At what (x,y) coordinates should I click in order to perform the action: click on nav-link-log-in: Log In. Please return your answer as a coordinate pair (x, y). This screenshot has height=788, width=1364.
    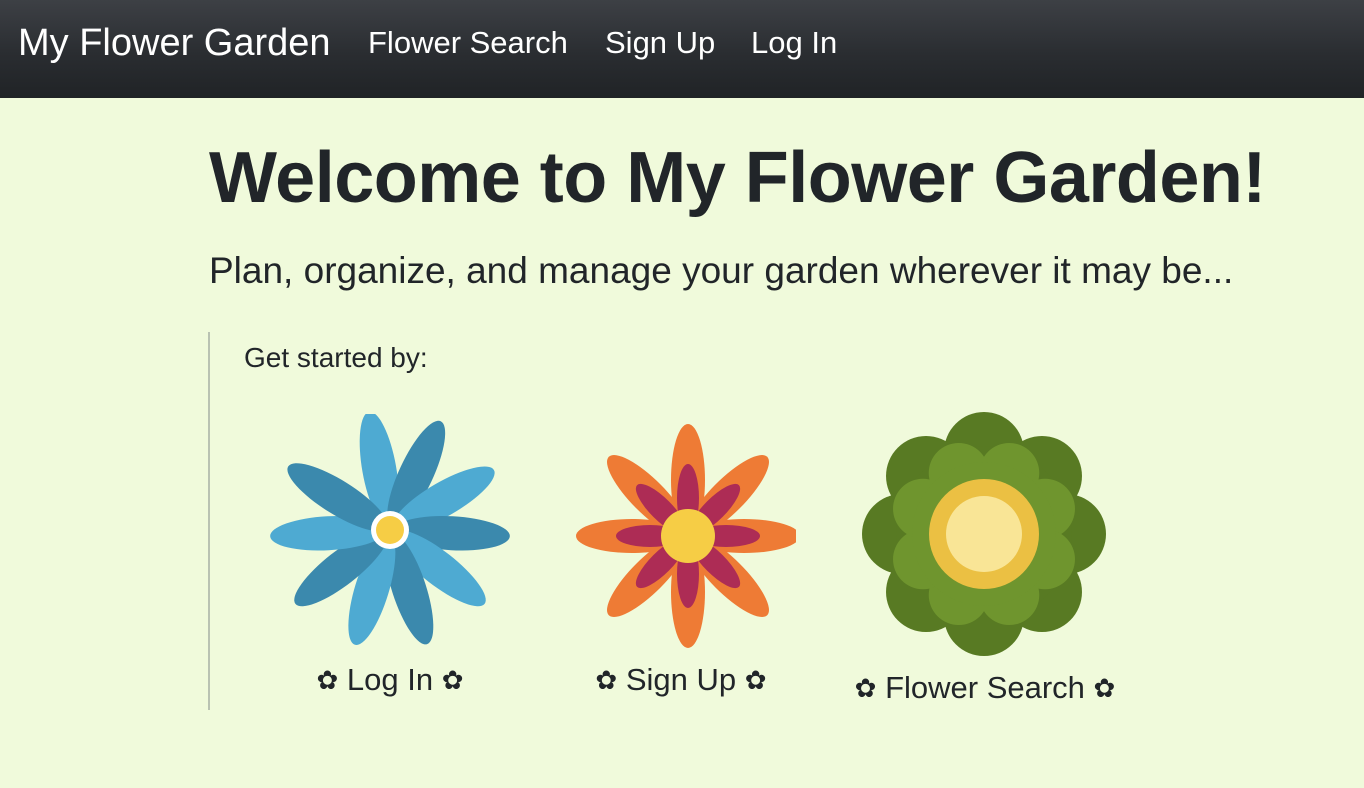
    Looking at the image, I should click on (794, 43).